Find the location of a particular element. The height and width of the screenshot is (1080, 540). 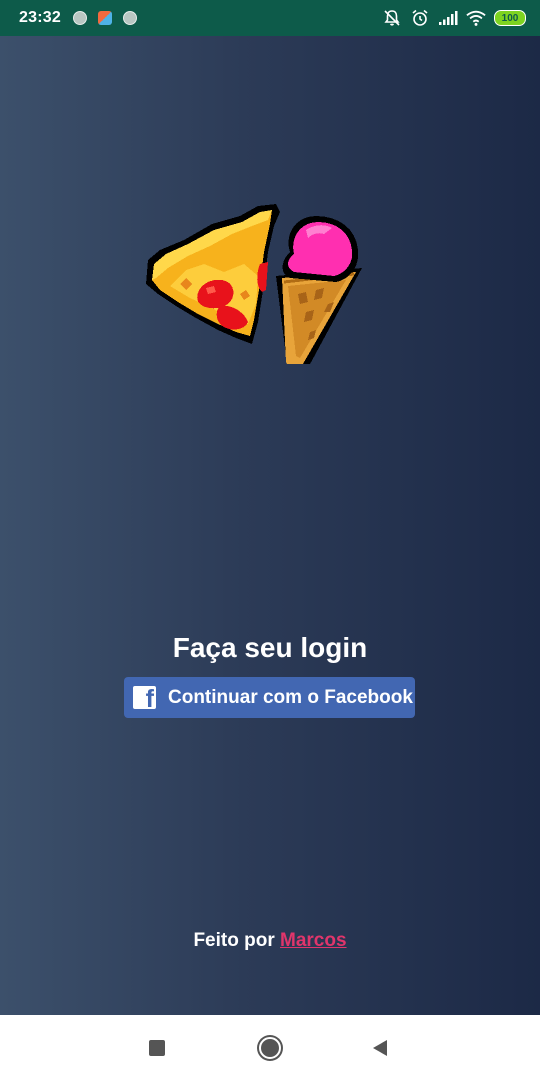

app-logo is located at coordinates (254, 284).